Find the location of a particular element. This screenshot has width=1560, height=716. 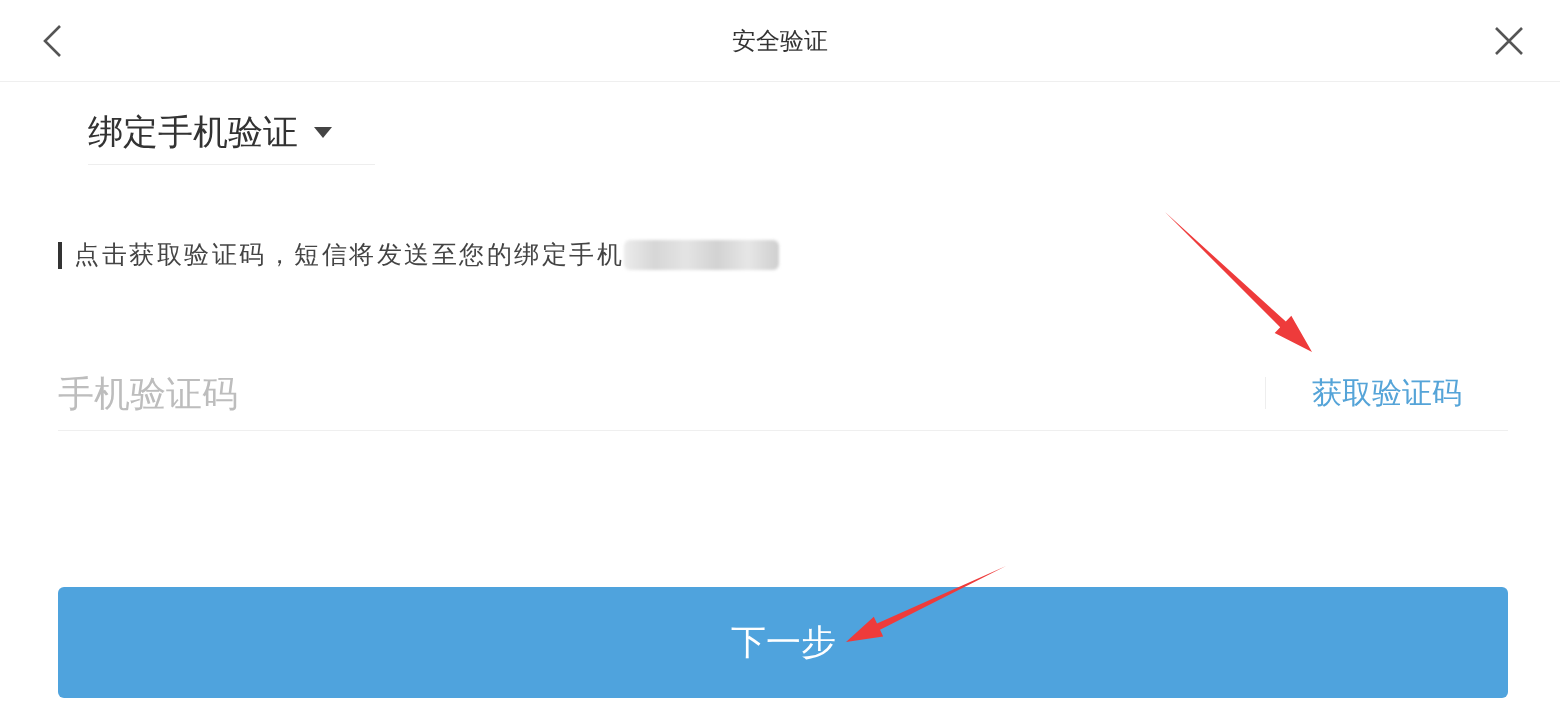

next-button: 下一步 is located at coordinates (783, 642).